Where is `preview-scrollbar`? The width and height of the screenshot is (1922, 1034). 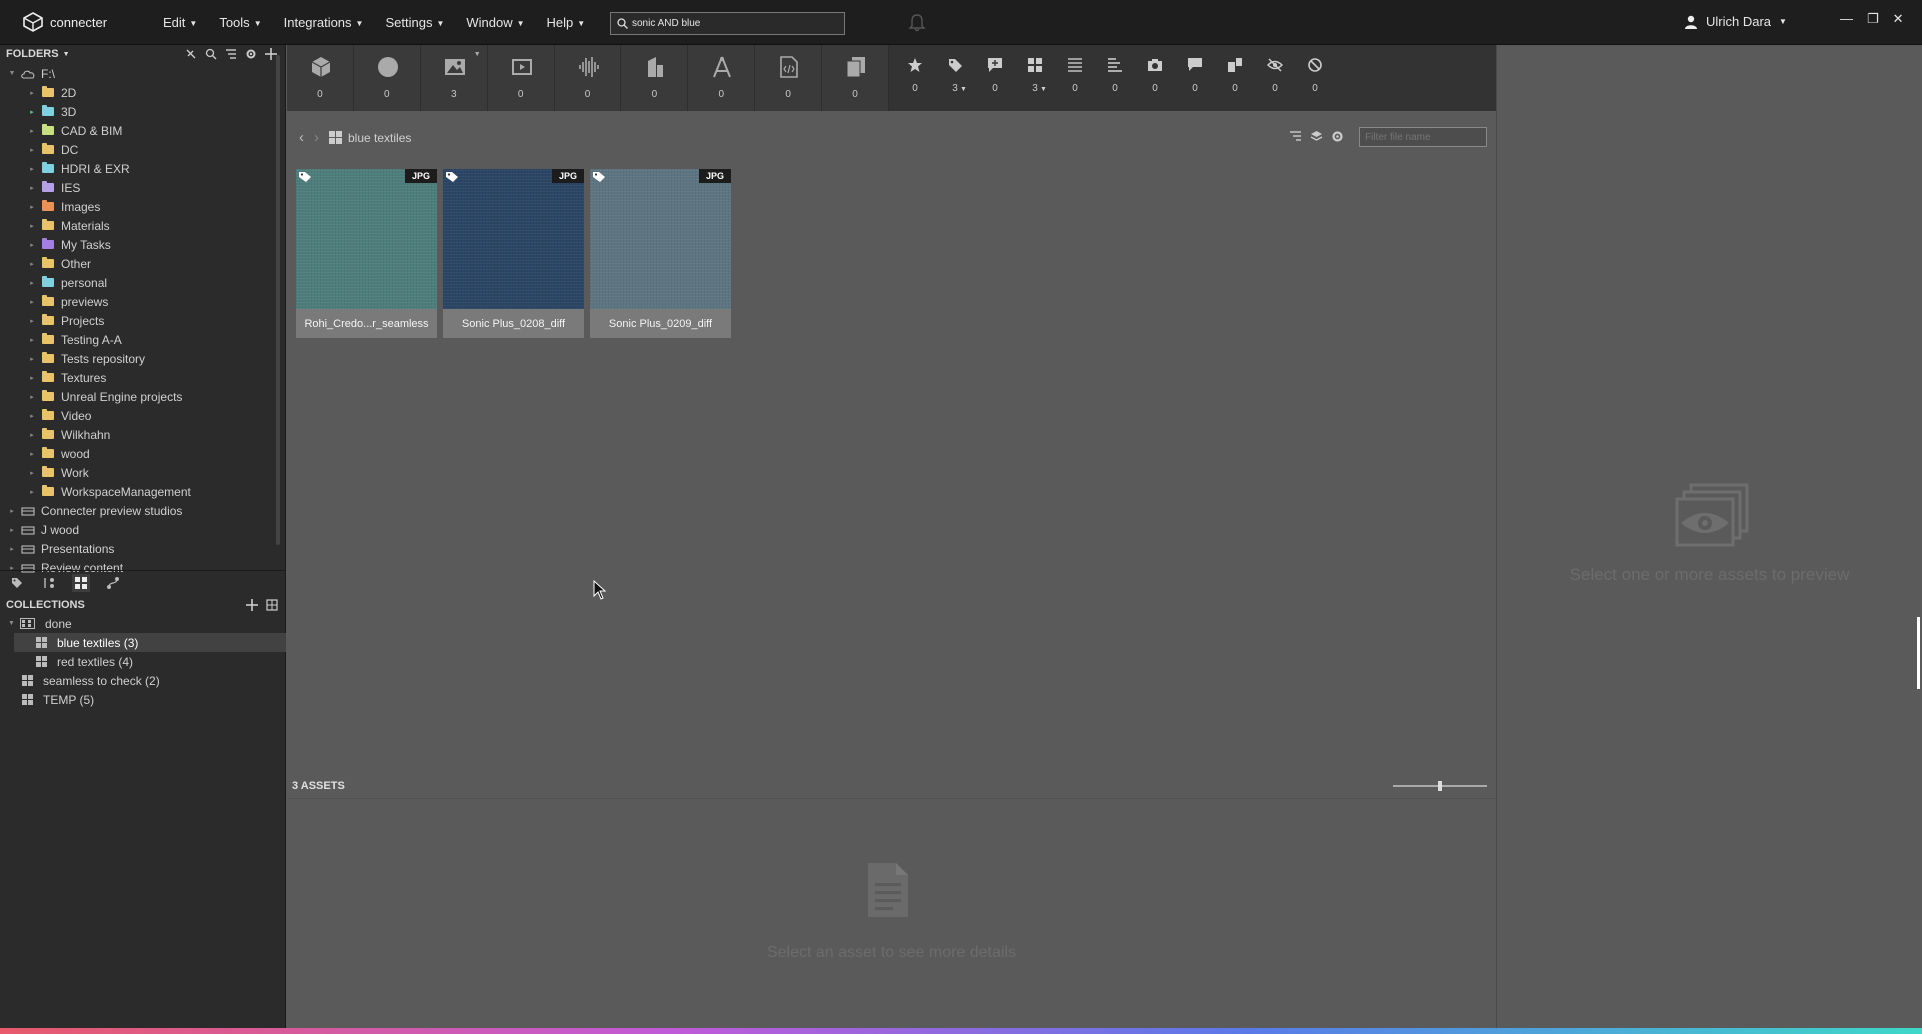
preview-scrollbar is located at coordinates (1918, 653).